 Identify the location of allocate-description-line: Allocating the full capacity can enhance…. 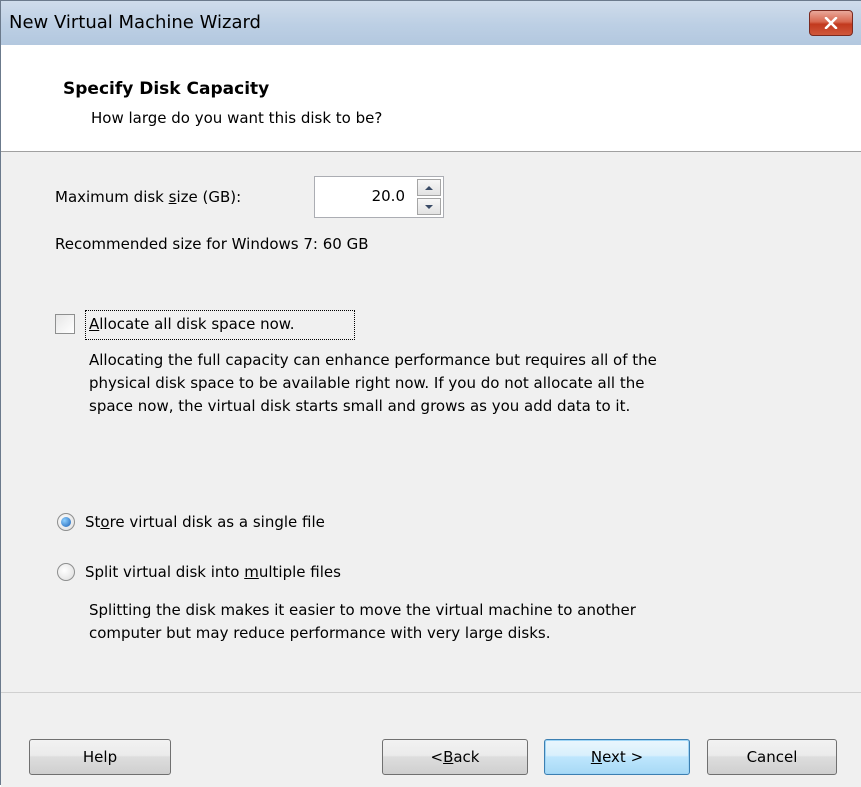
(373, 360).